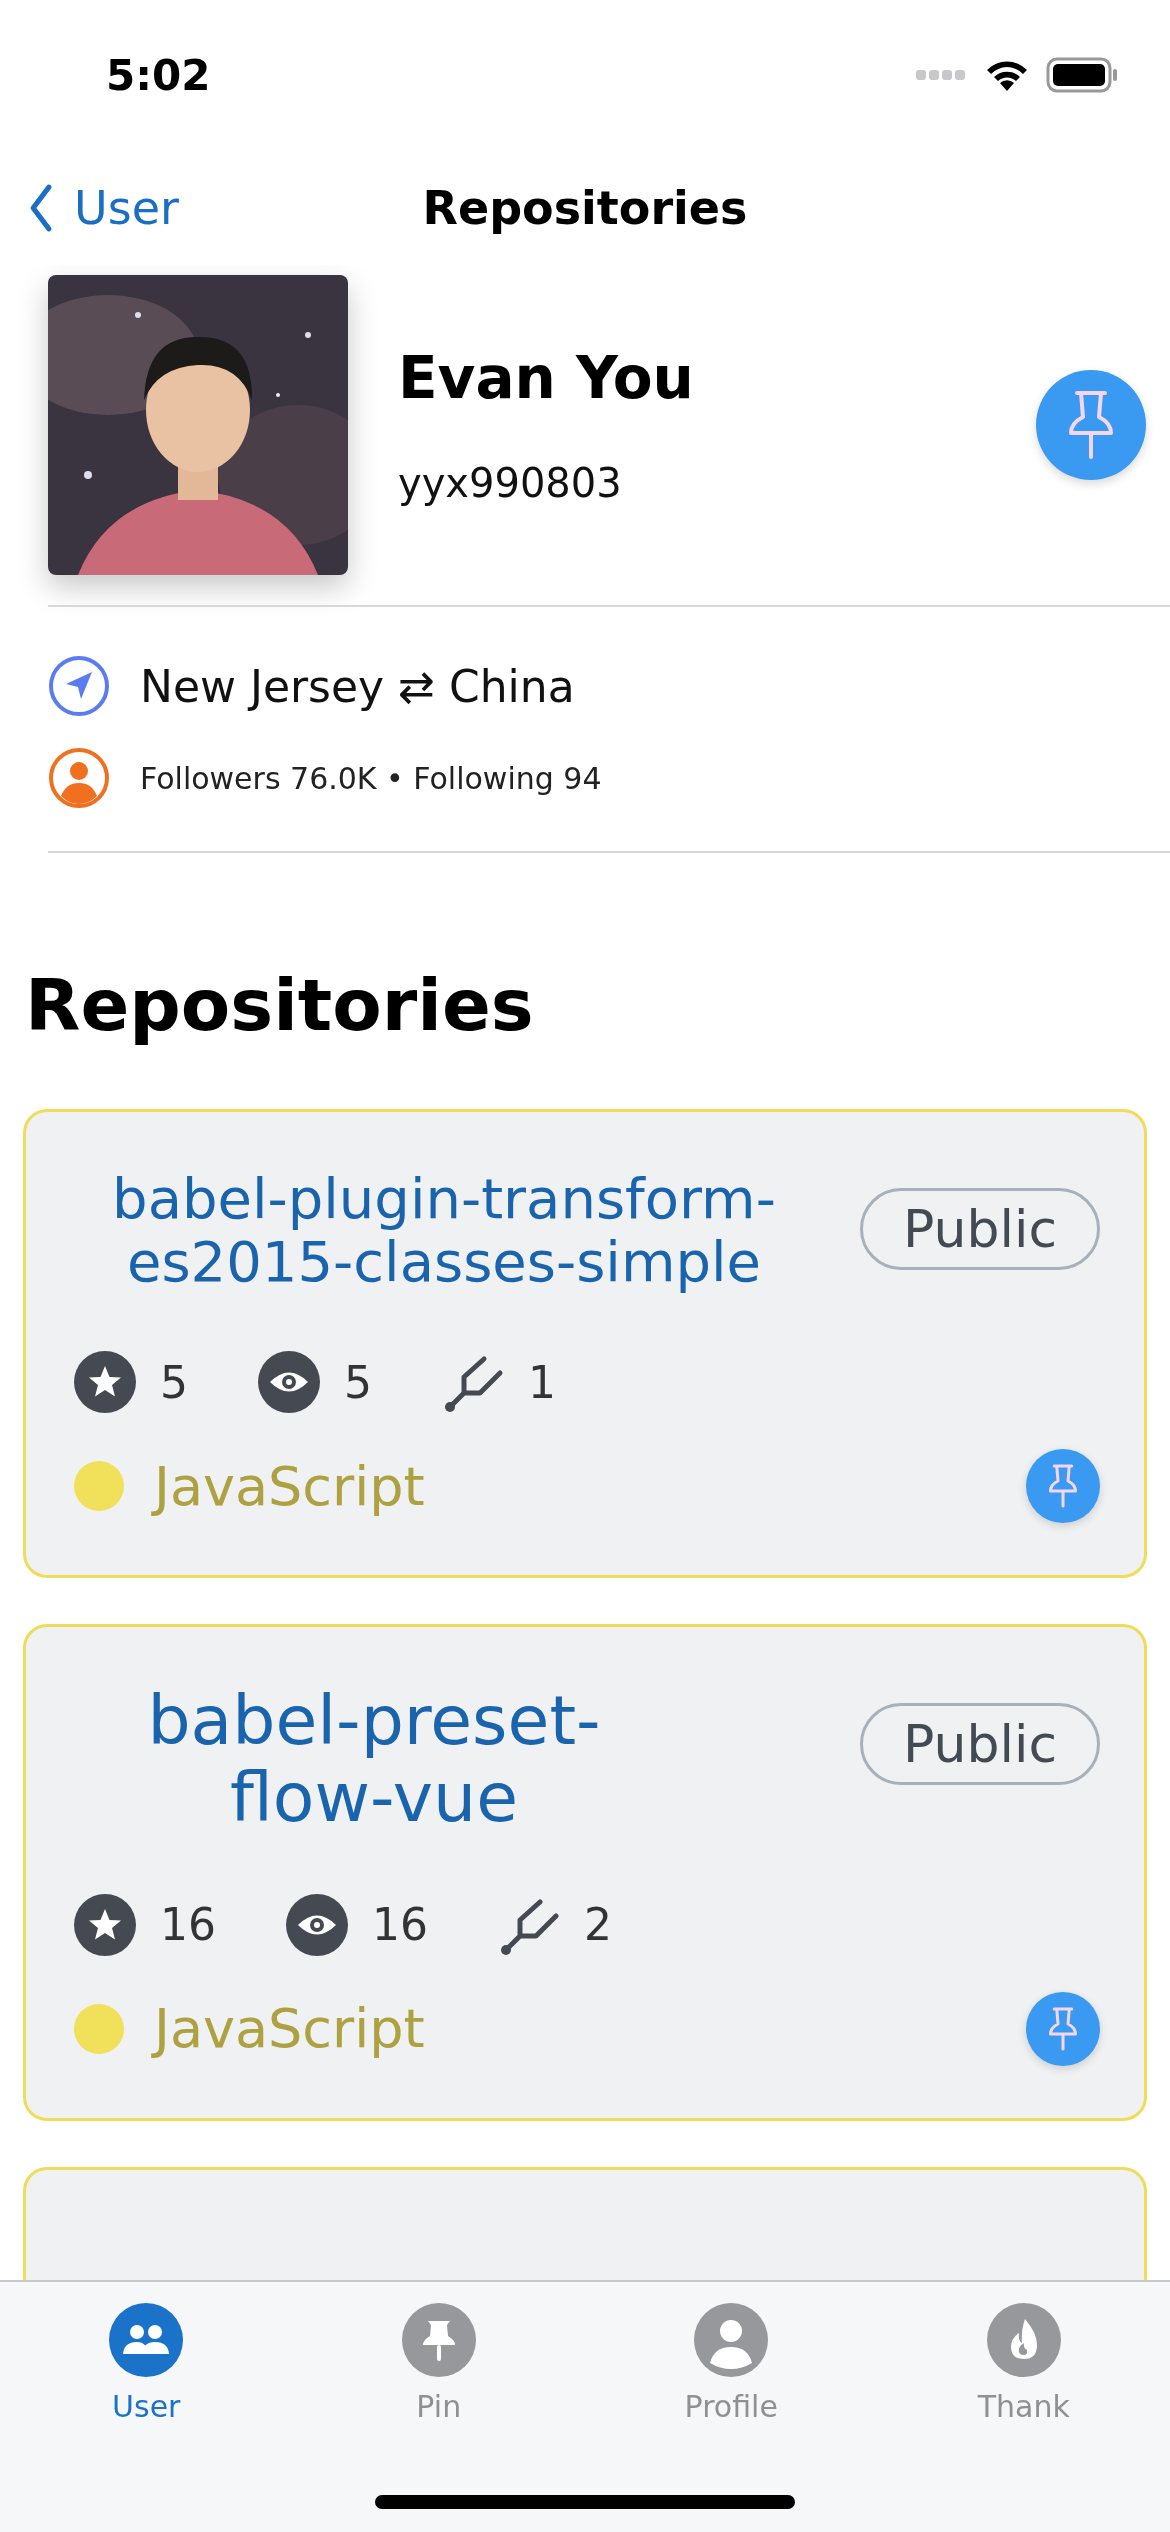  What do you see at coordinates (174, 1382) in the screenshot?
I see `star-count: 5` at bounding box center [174, 1382].